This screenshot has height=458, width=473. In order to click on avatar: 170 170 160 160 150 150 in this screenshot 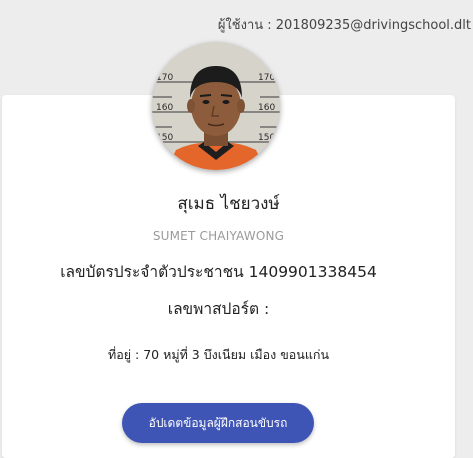, I will do `click(216, 106)`.